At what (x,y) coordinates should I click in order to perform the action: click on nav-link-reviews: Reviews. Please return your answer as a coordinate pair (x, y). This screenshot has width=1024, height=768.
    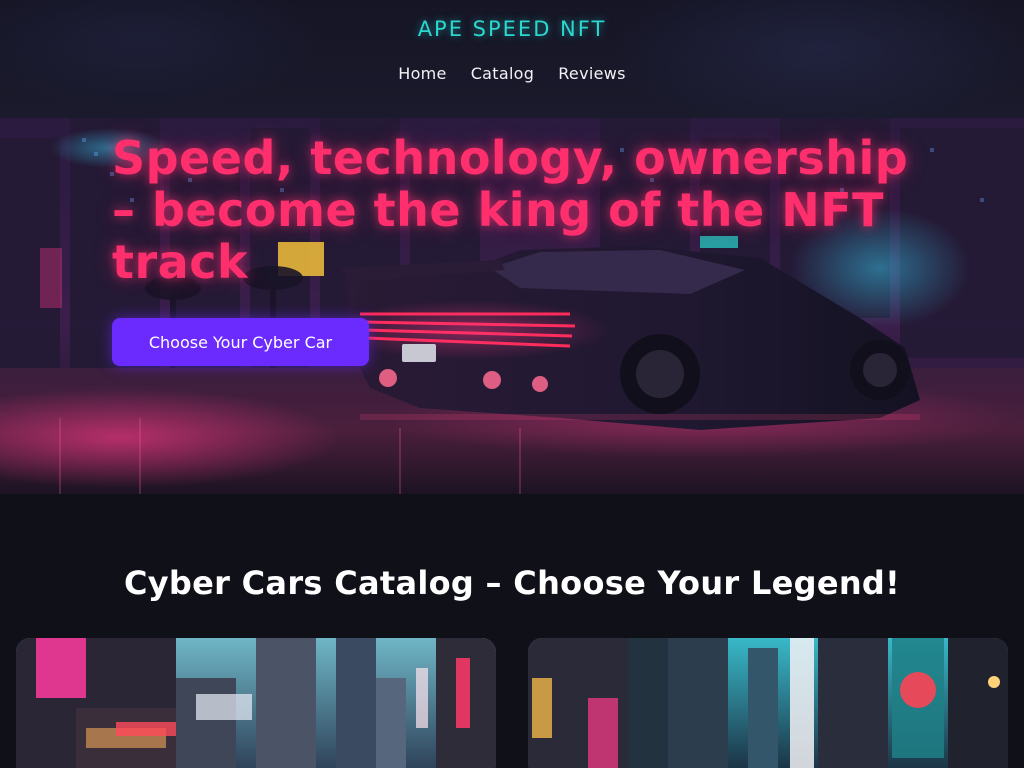
    Looking at the image, I should click on (592, 73).